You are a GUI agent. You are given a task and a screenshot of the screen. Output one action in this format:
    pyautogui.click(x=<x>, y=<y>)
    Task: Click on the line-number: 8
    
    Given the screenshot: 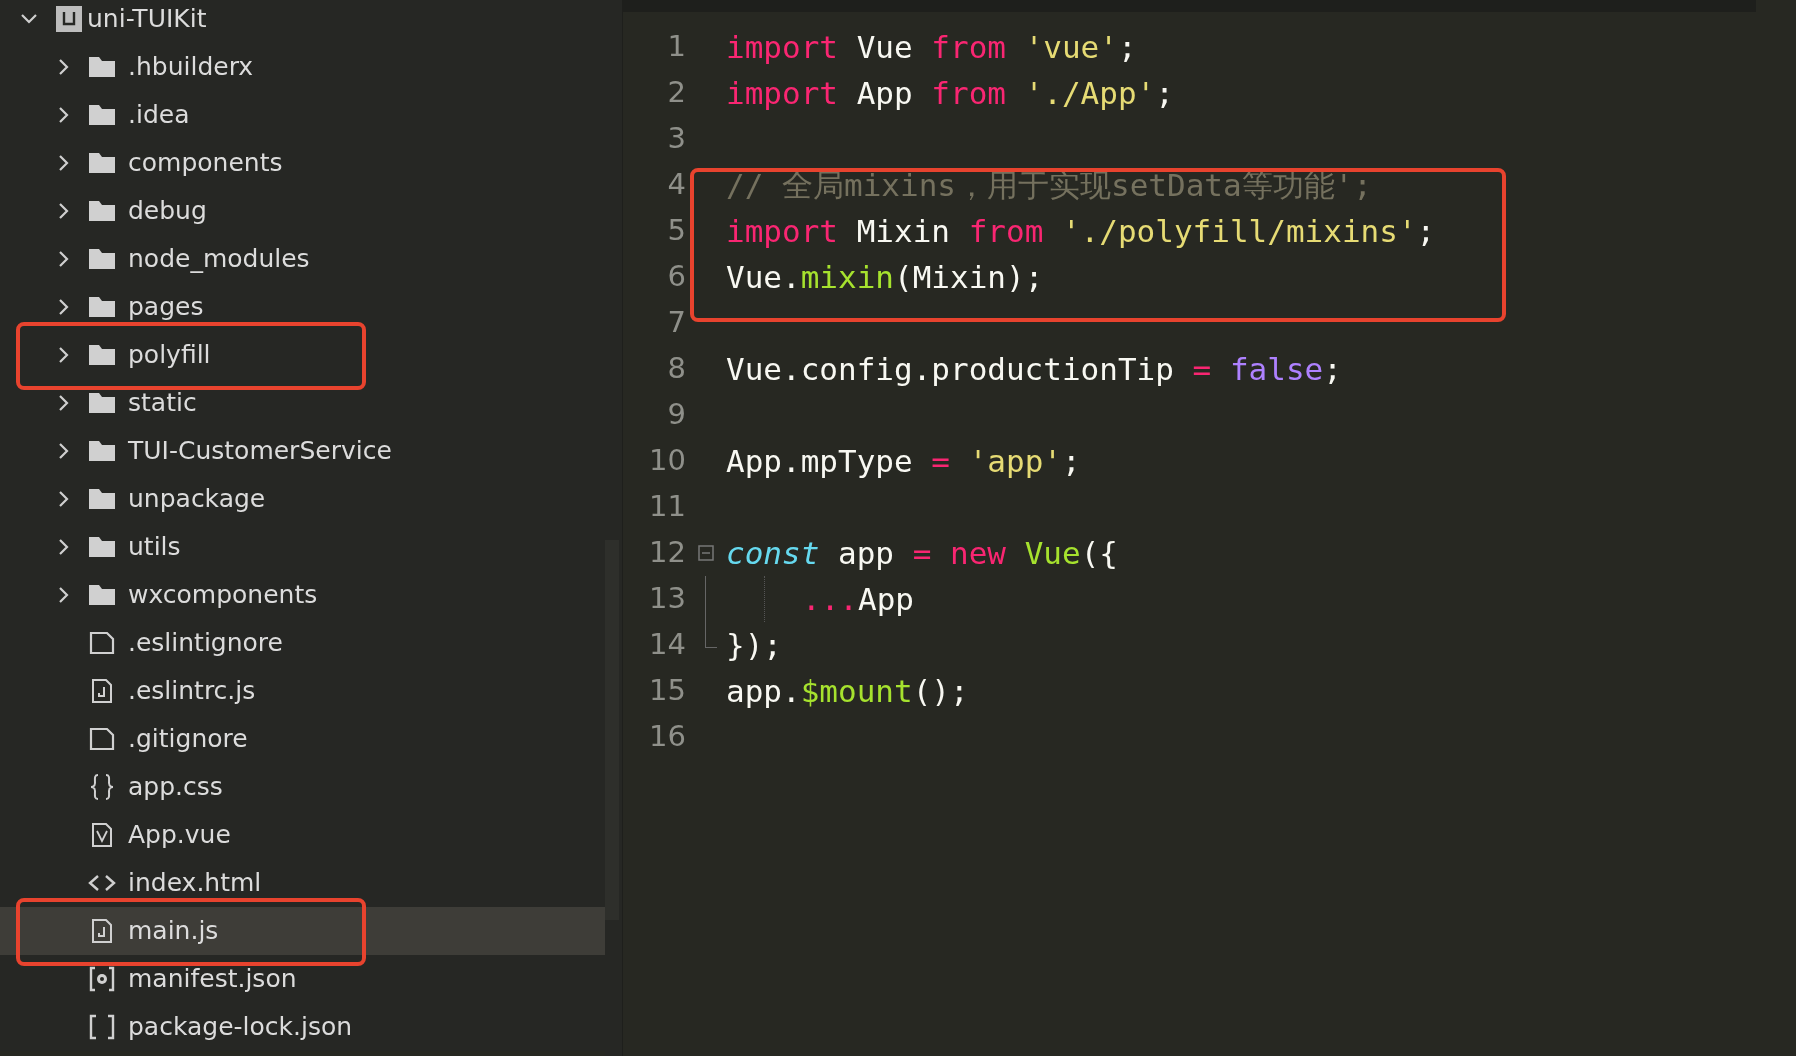 What is the action you would take?
    pyautogui.click(x=676, y=369)
    